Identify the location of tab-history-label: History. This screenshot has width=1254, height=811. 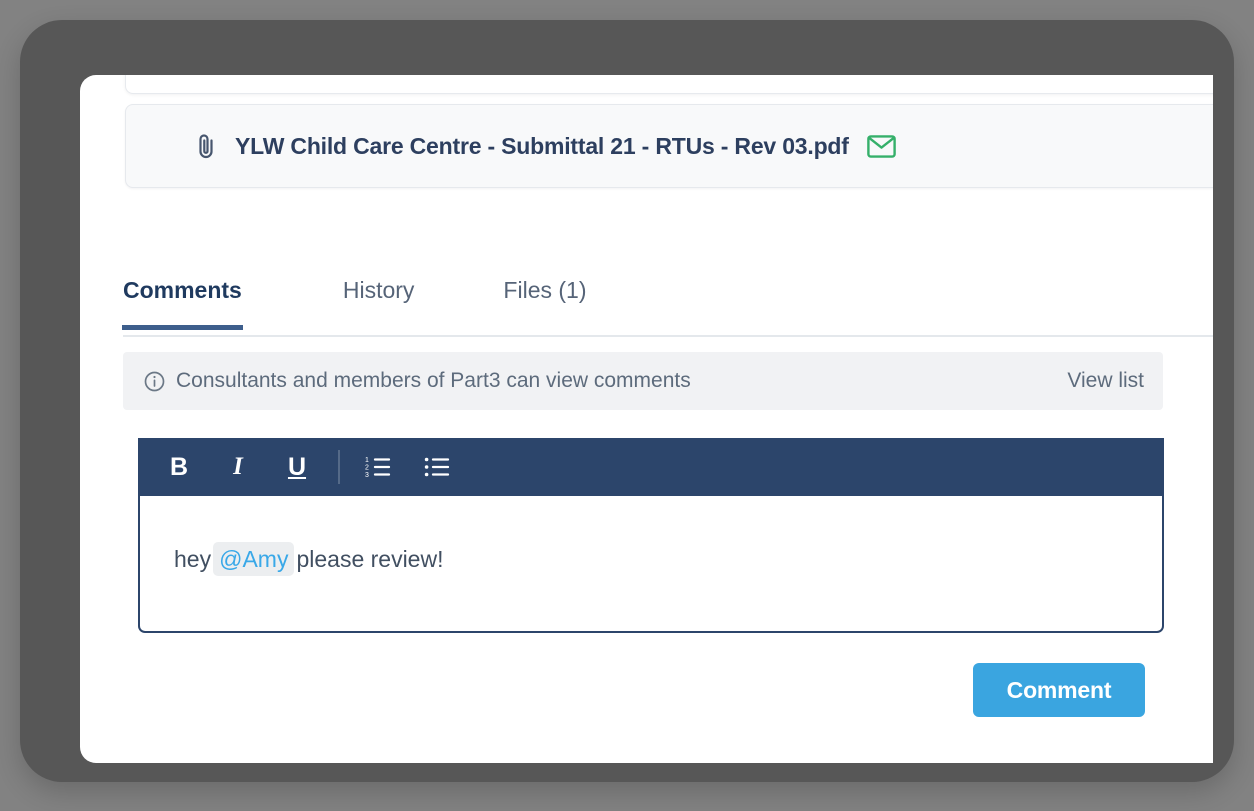
(378, 290).